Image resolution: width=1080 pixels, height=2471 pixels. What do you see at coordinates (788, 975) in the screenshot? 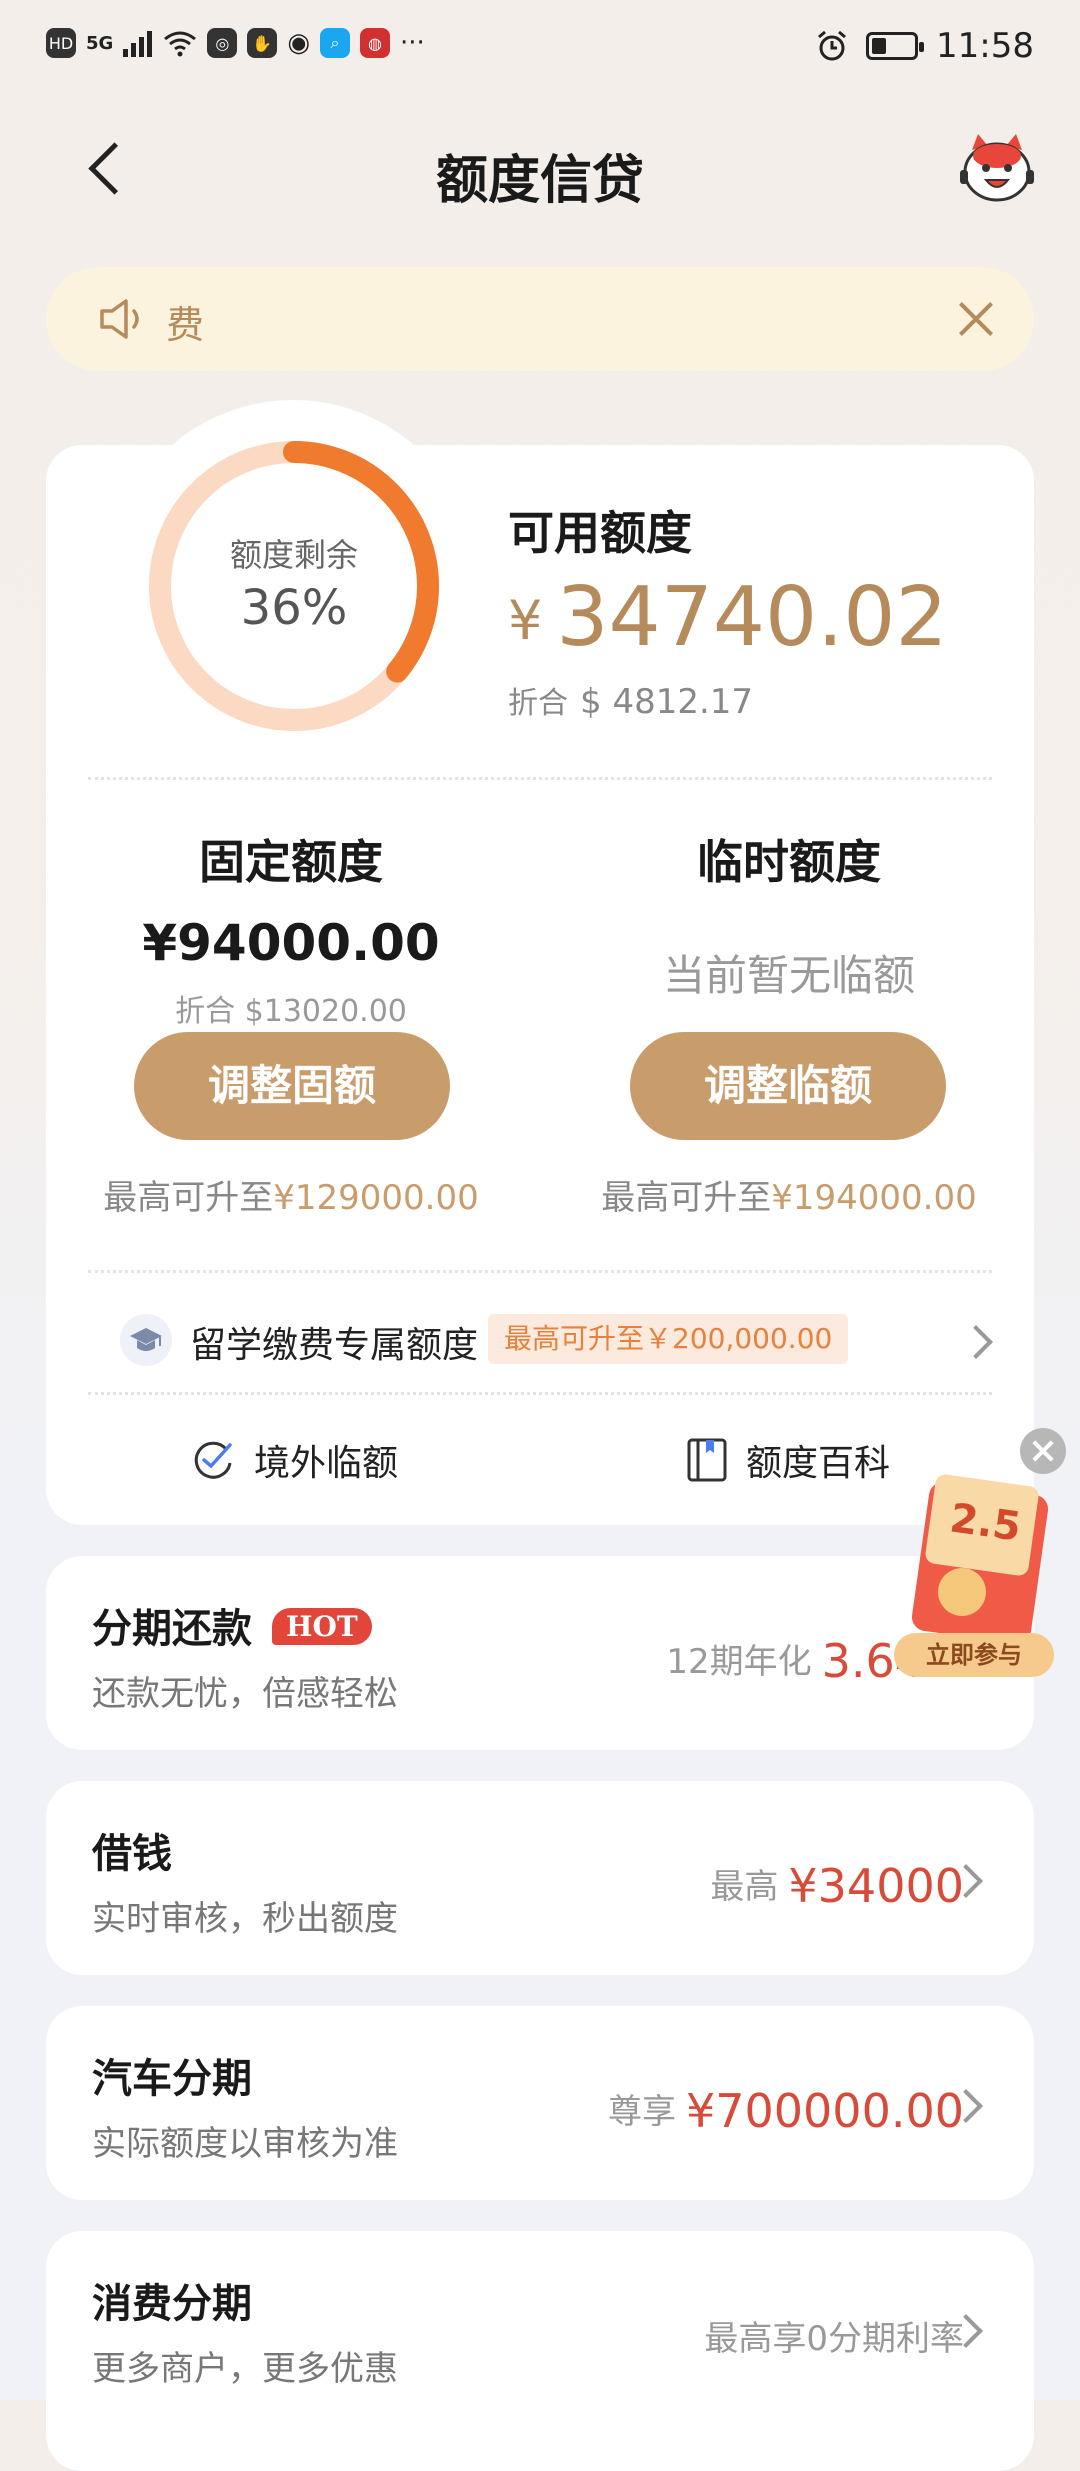
I see `temp-status: 当前暂无临额` at bounding box center [788, 975].